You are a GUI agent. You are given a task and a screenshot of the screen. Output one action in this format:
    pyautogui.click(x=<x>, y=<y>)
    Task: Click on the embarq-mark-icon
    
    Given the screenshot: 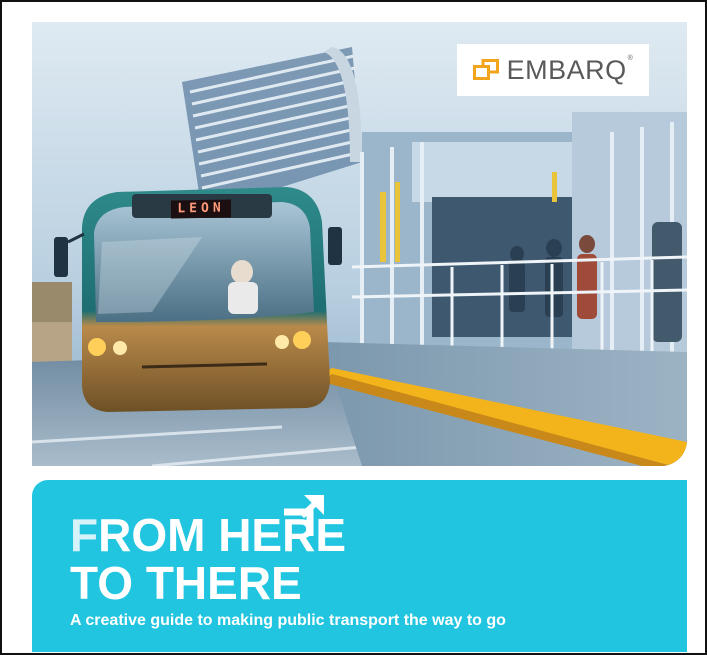 What is the action you would take?
    pyautogui.click(x=485, y=69)
    